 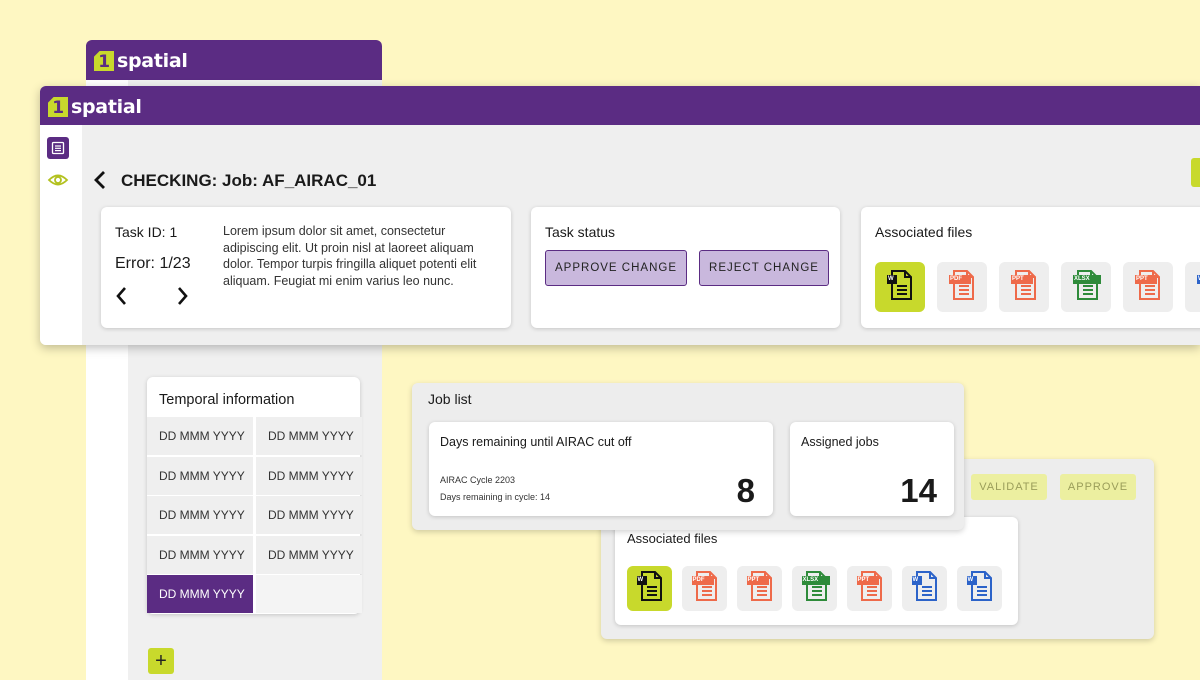 What do you see at coordinates (227, 400) in the screenshot?
I see `temporal-title: Temporal information` at bounding box center [227, 400].